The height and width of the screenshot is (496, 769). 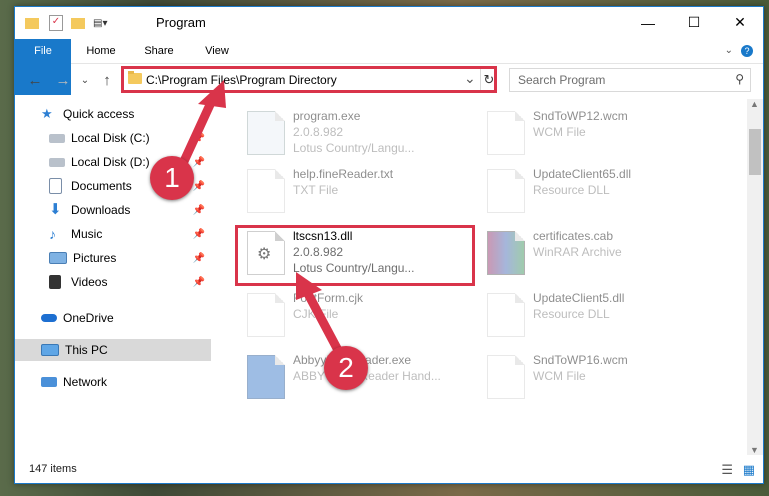 What do you see at coordinates (53, 469) in the screenshot?
I see `item-count: 147 items` at bounding box center [53, 469].